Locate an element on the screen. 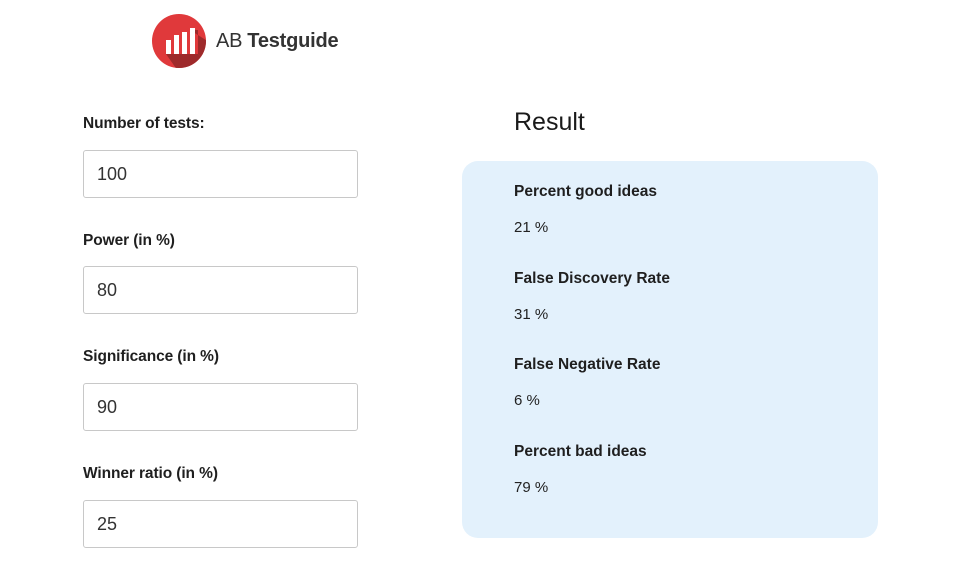  result-title: Result is located at coordinates (549, 122).